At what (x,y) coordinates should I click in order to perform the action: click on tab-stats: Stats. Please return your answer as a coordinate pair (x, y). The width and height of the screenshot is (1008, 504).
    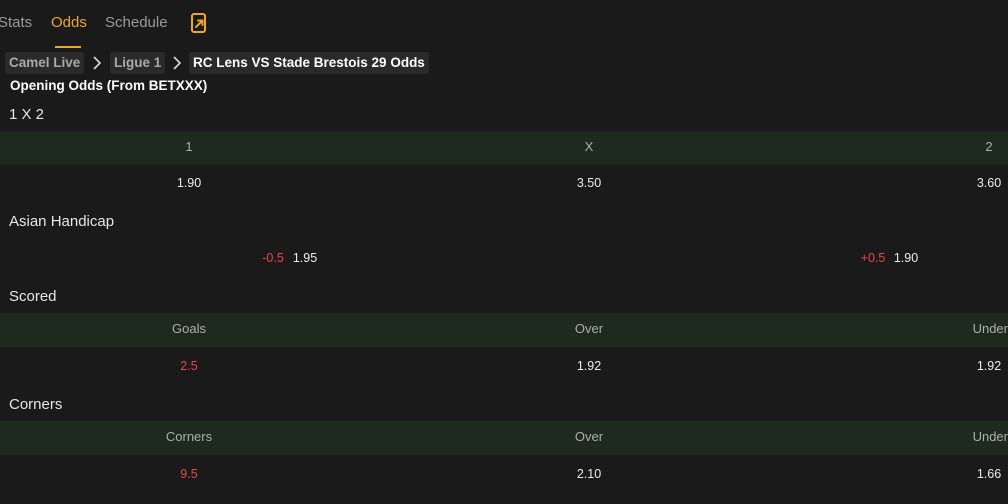
    Looking at the image, I should click on (16, 22).